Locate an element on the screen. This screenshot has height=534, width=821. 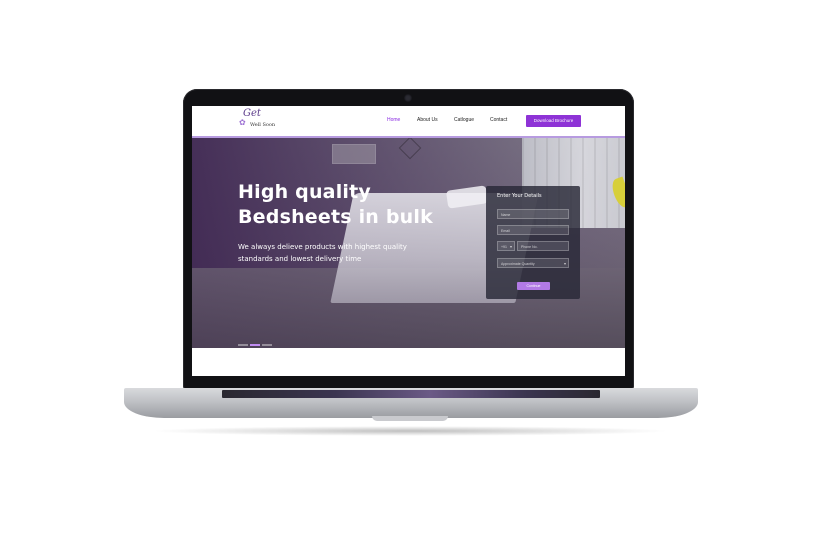
slider-dot-active is located at coordinates (255, 345).